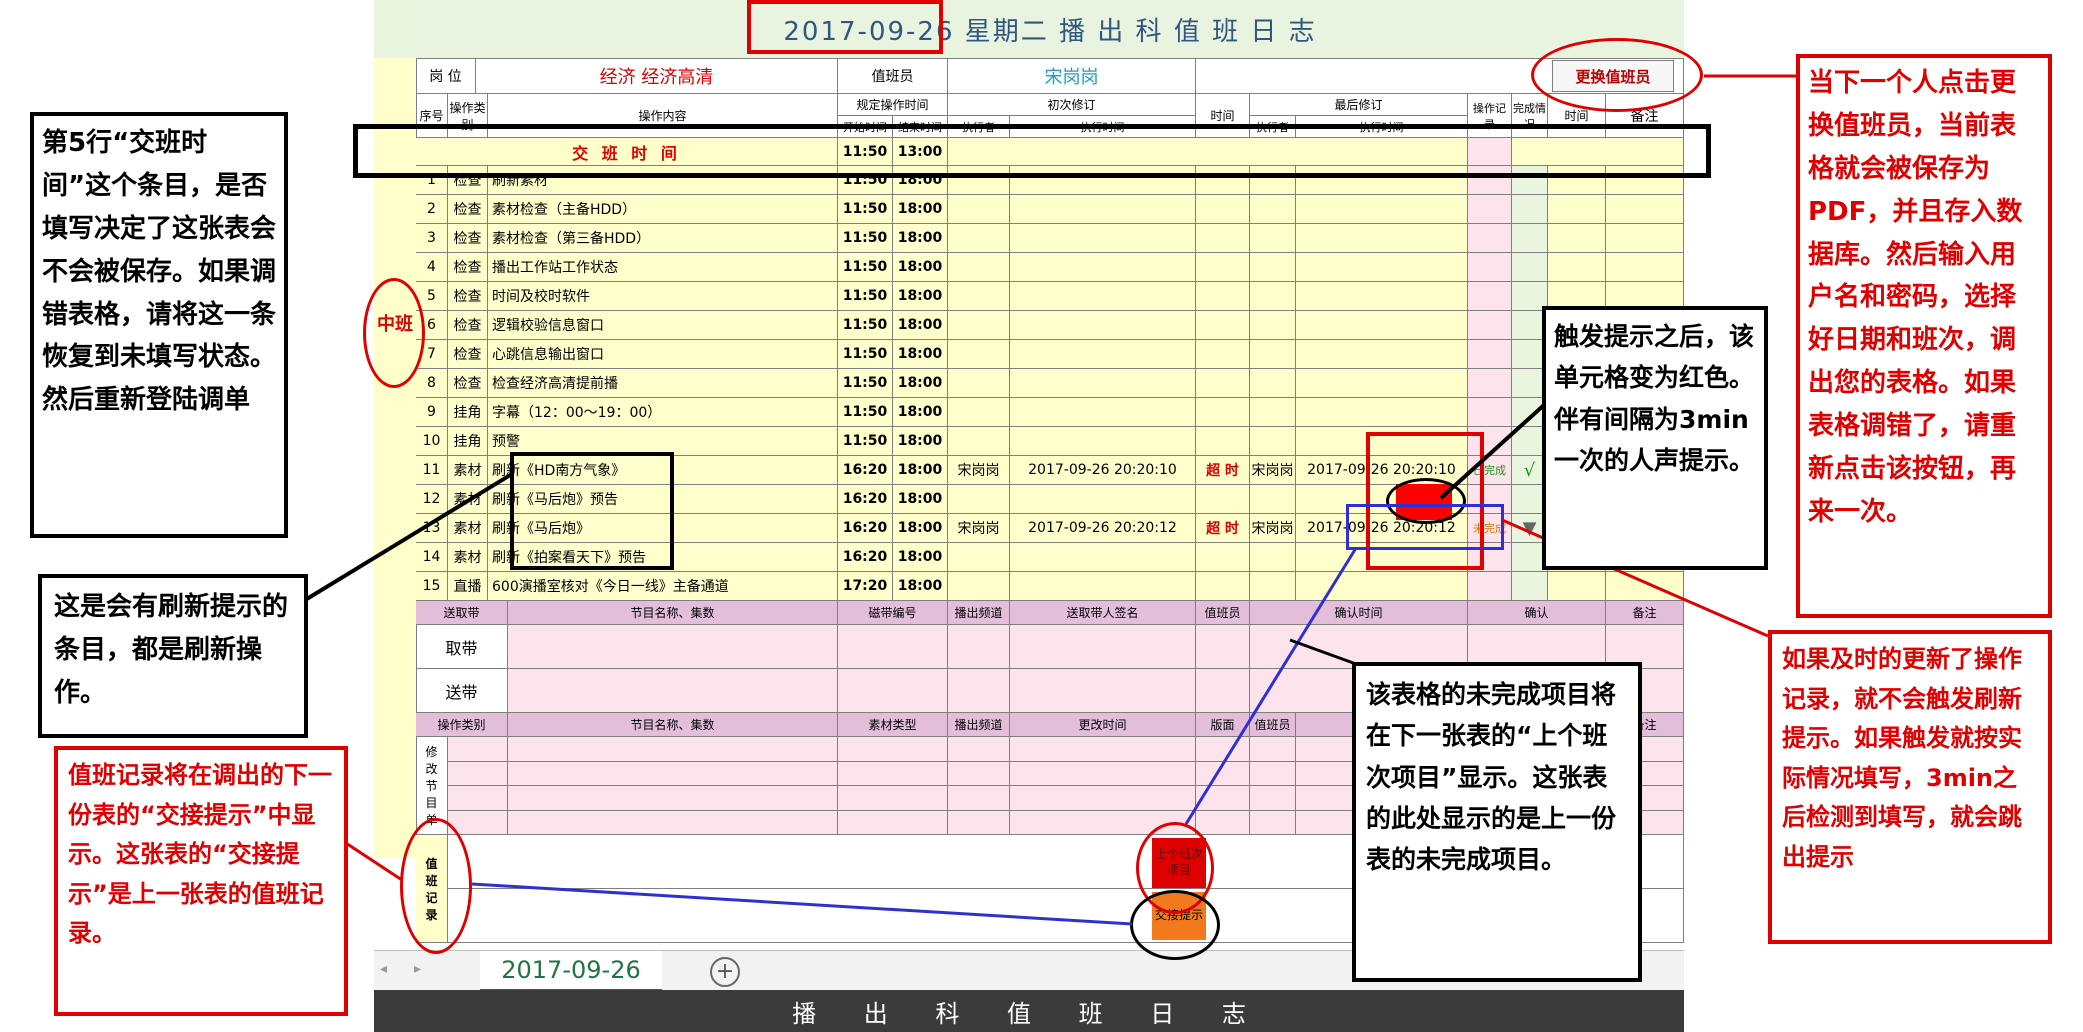 This screenshot has width=2083, height=1032. I want to click on line-refresh, so click(402, 541).